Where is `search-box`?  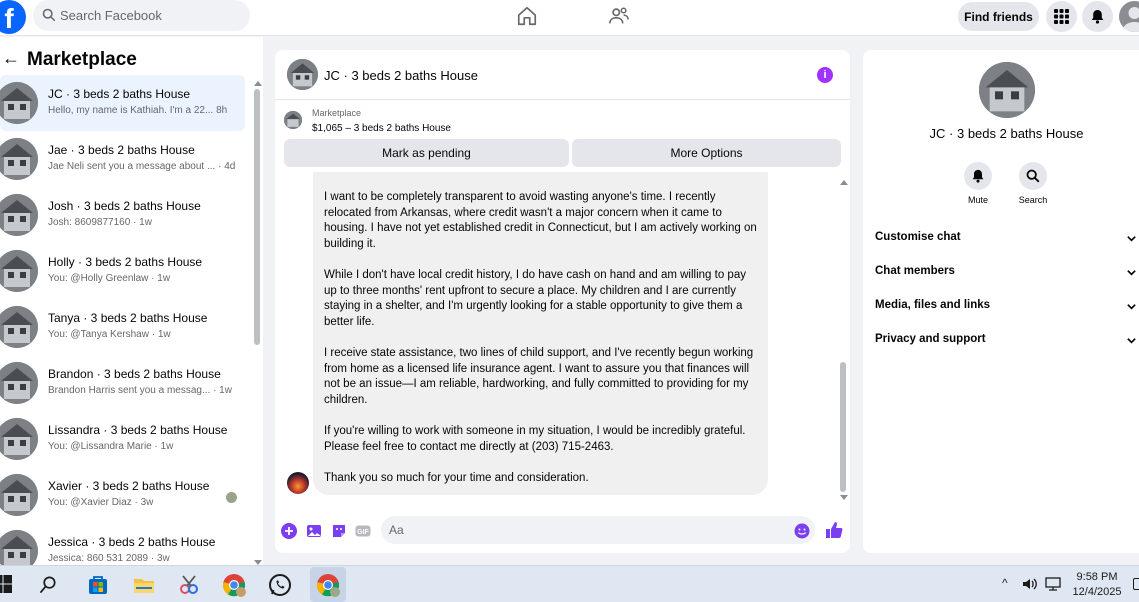
search-box is located at coordinates (141, 15).